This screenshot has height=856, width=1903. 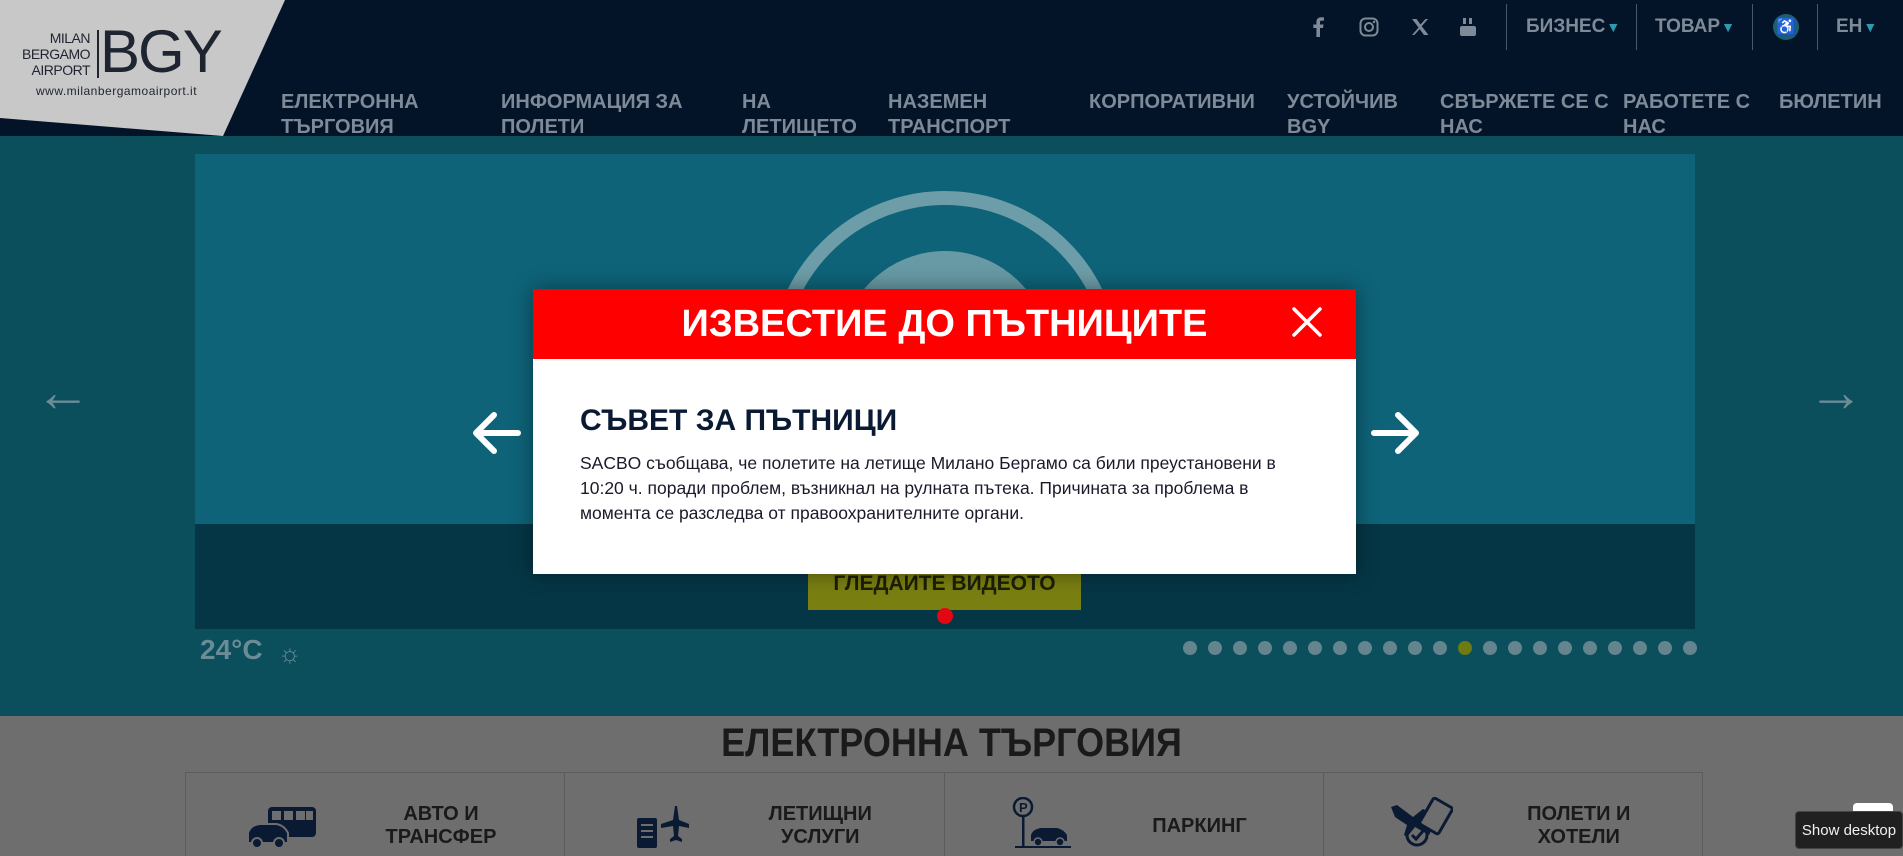 What do you see at coordinates (117, 91) in the screenshot?
I see `logo-url: www.milanbergamoairport.it` at bounding box center [117, 91].